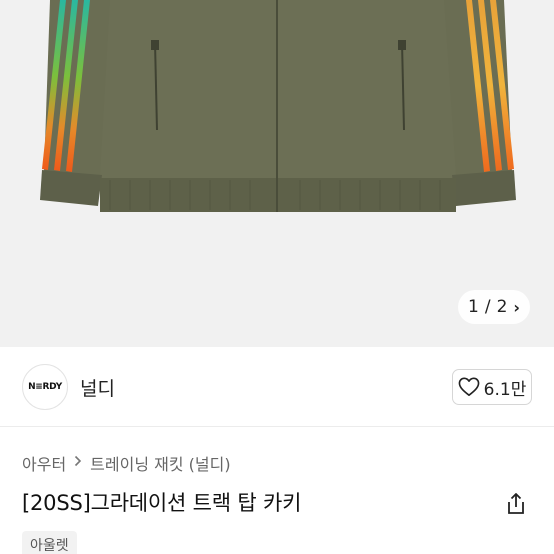 The height and width of the screenshot is (554, 554). I want to click on breadcrumb-item-category: 아우터, so click(44, 463).